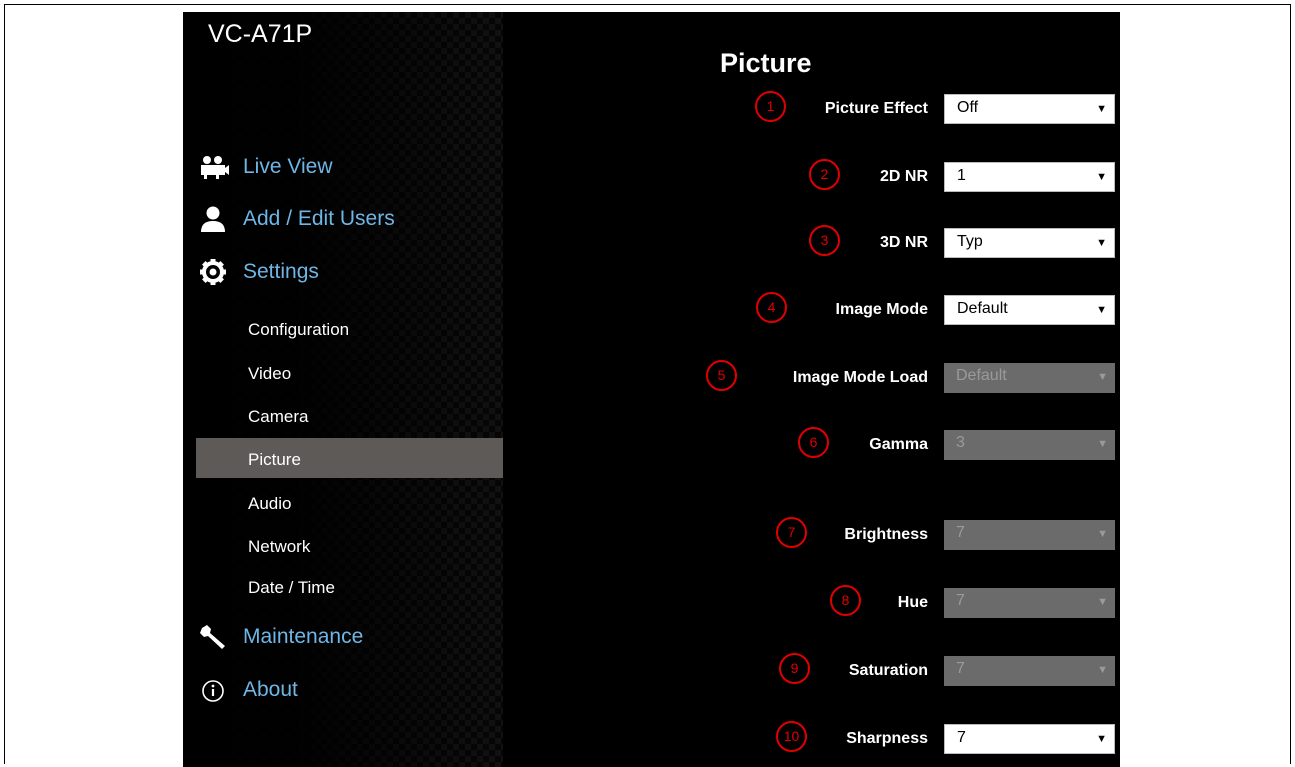  I want to click on setting-row-brightness: 7 Brightness 7 ▼, so click(811, 533).